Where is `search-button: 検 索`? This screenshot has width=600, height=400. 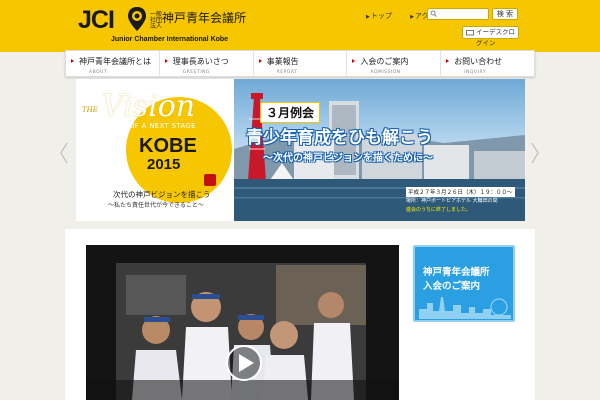 search-button: 検 索 is located at coordinates (505, 14).